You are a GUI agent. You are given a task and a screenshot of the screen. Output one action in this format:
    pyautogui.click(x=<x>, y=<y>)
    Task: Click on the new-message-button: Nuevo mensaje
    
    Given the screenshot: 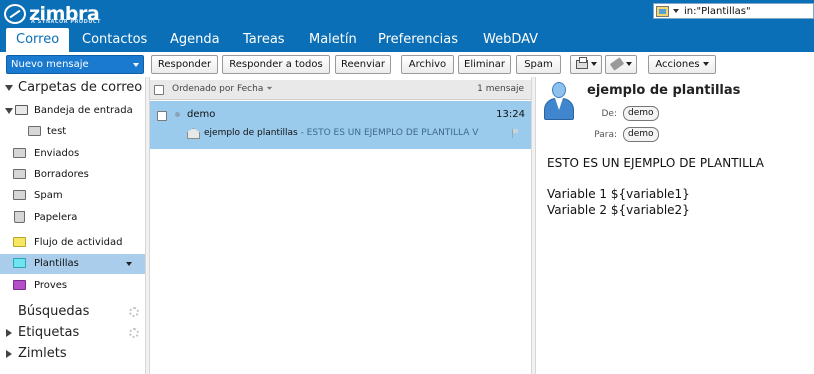 What is the action you would take?
    pyautogui.click(x=75, y=64)
    